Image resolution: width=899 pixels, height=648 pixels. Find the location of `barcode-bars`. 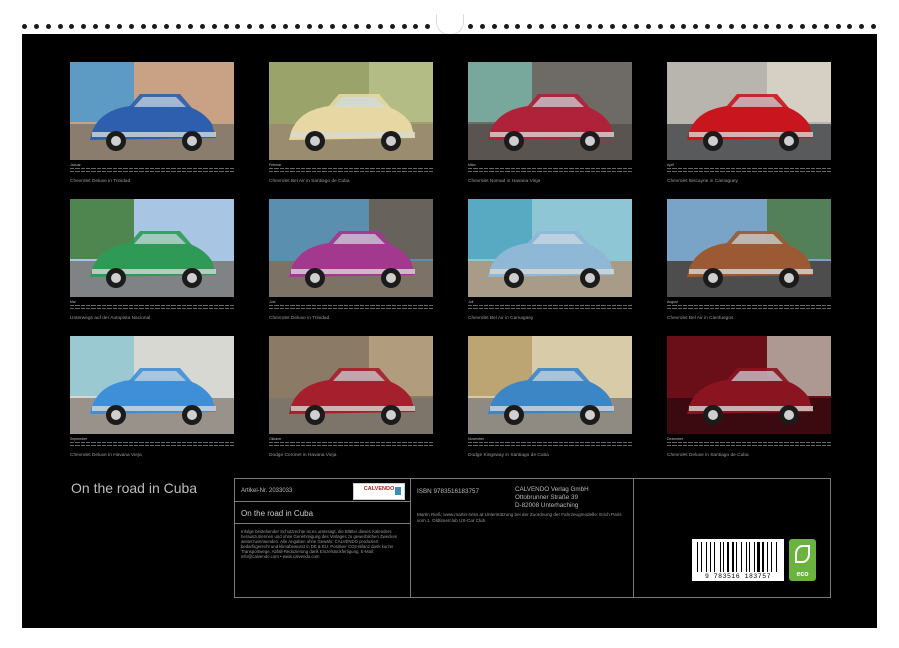

barcode-bars is located at coordinates (738, 557).